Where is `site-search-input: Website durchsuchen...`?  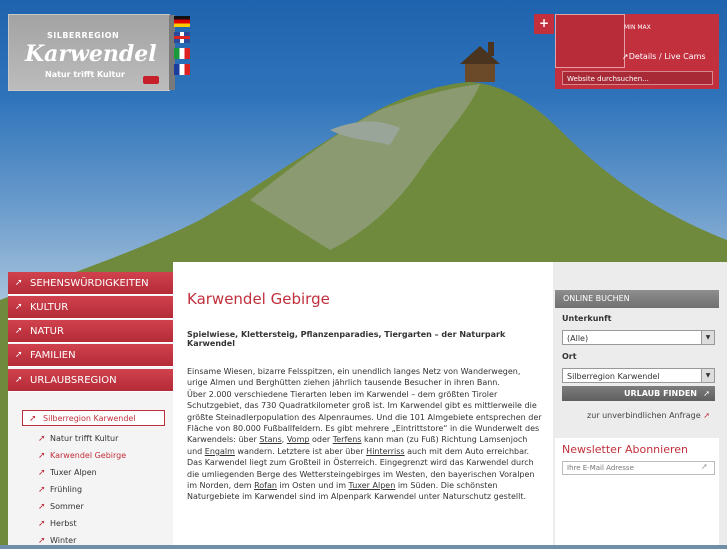 site-search-input: Website durchsuchen... is located at coordinates (637, 78).